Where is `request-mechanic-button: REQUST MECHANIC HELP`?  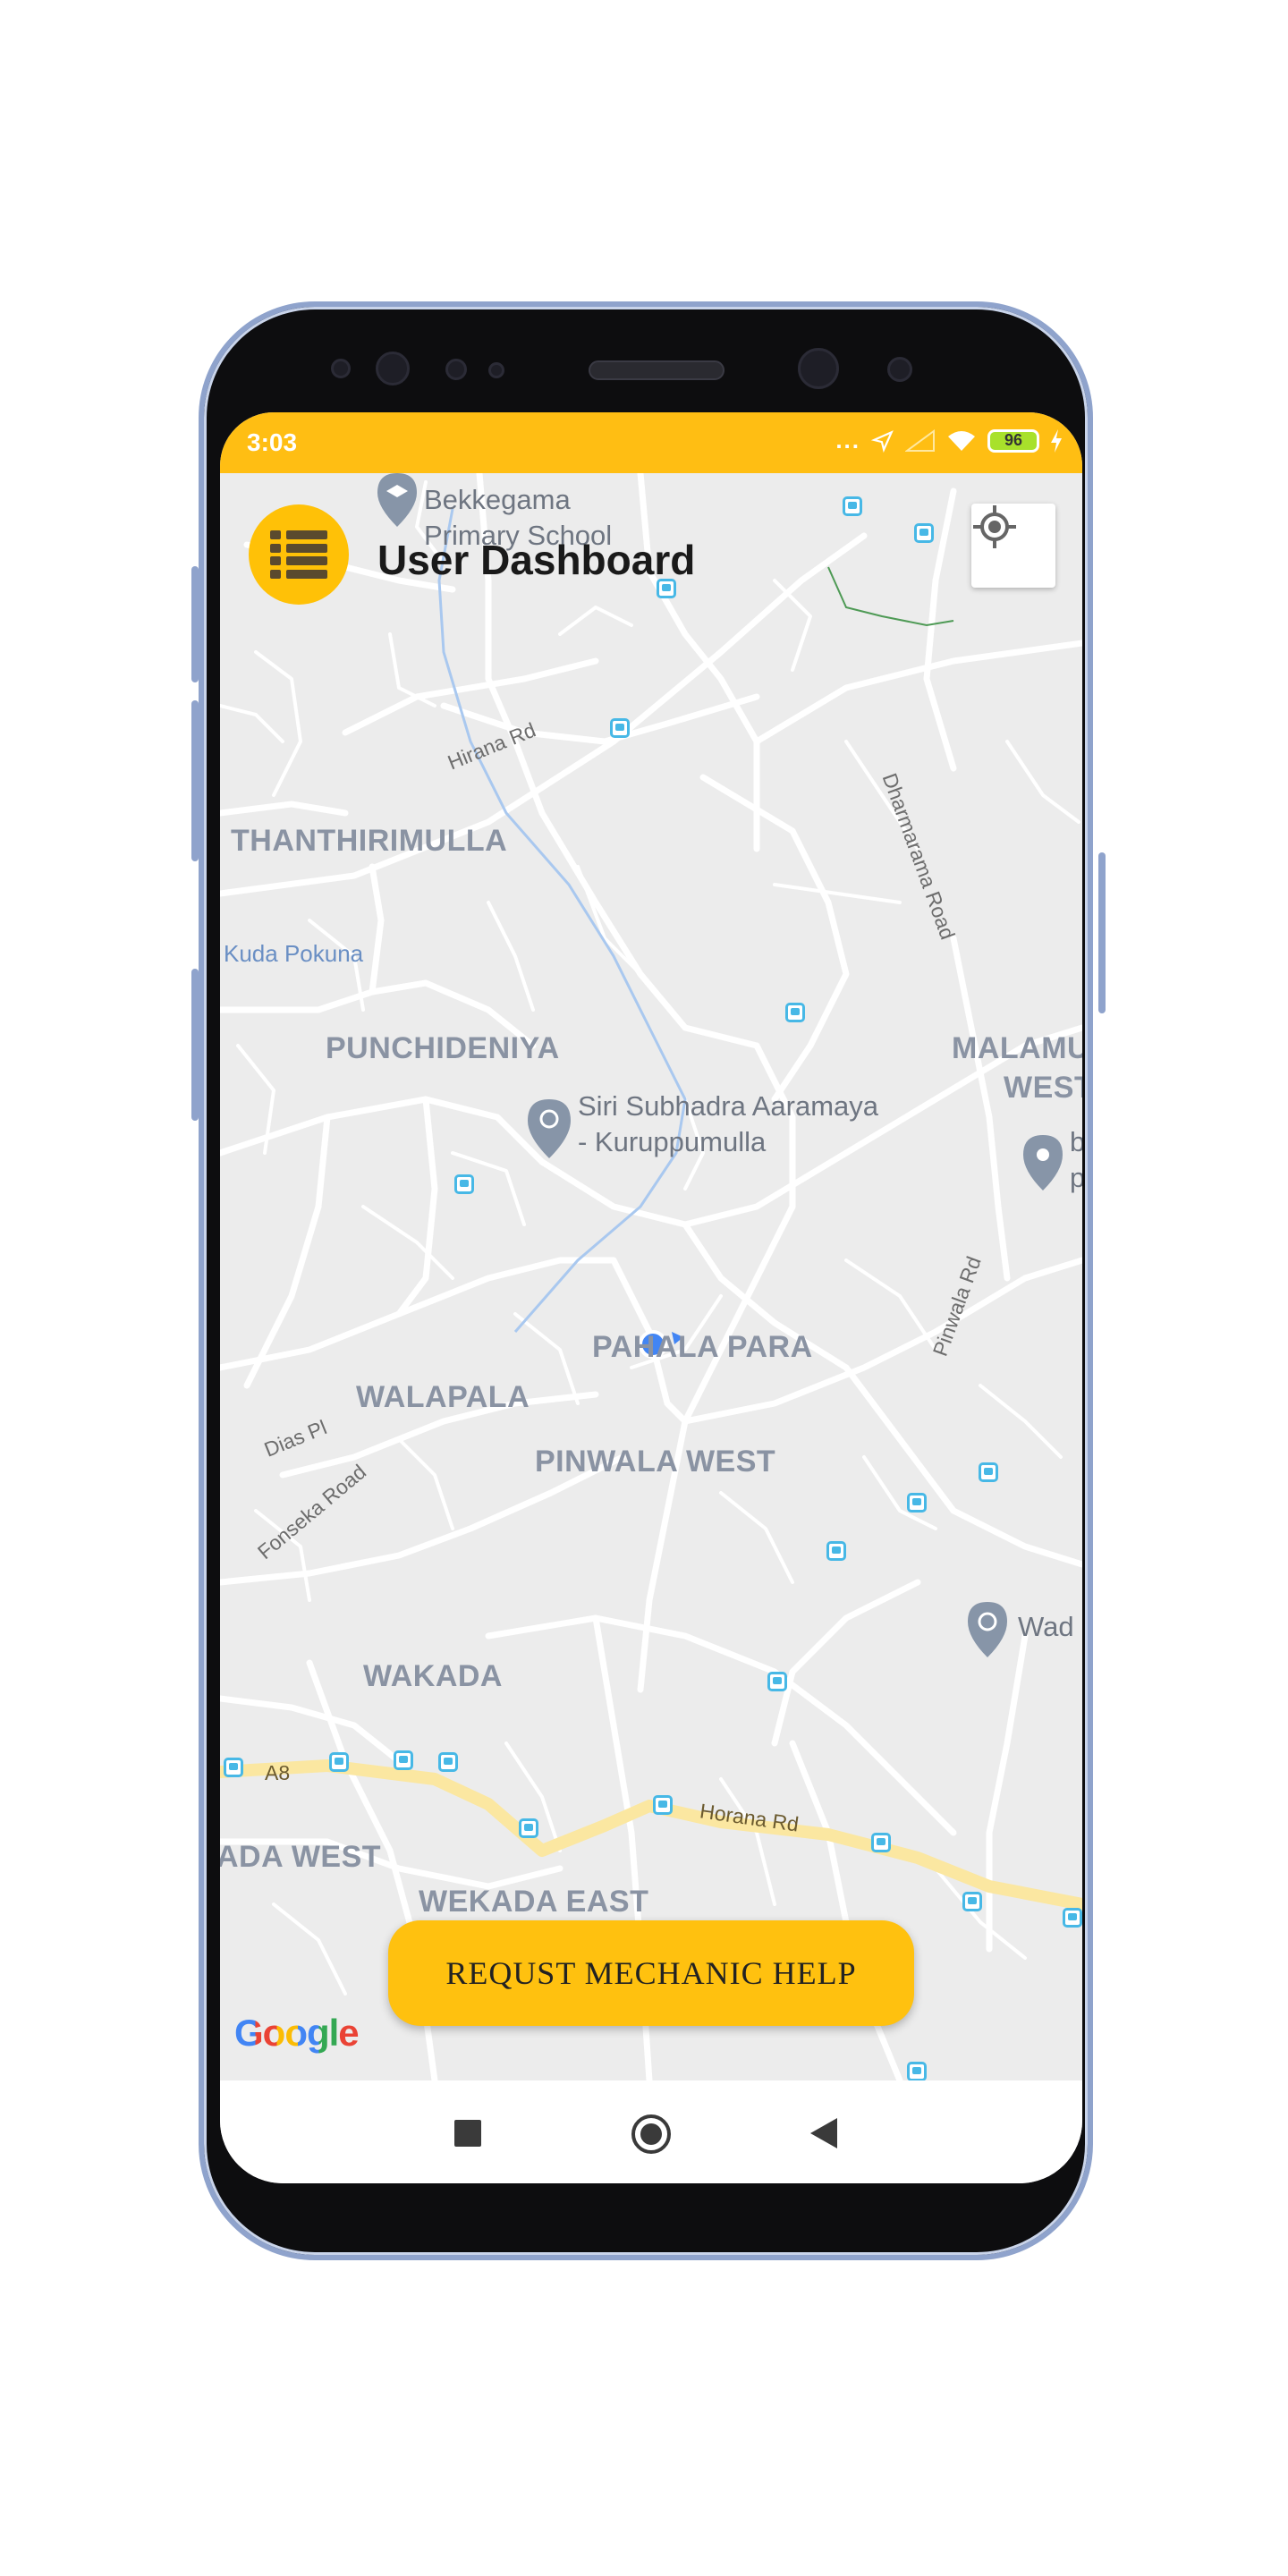
request-mechanic-button: REQUST MECHANIC HELP is located at coordinates (651, 1973).